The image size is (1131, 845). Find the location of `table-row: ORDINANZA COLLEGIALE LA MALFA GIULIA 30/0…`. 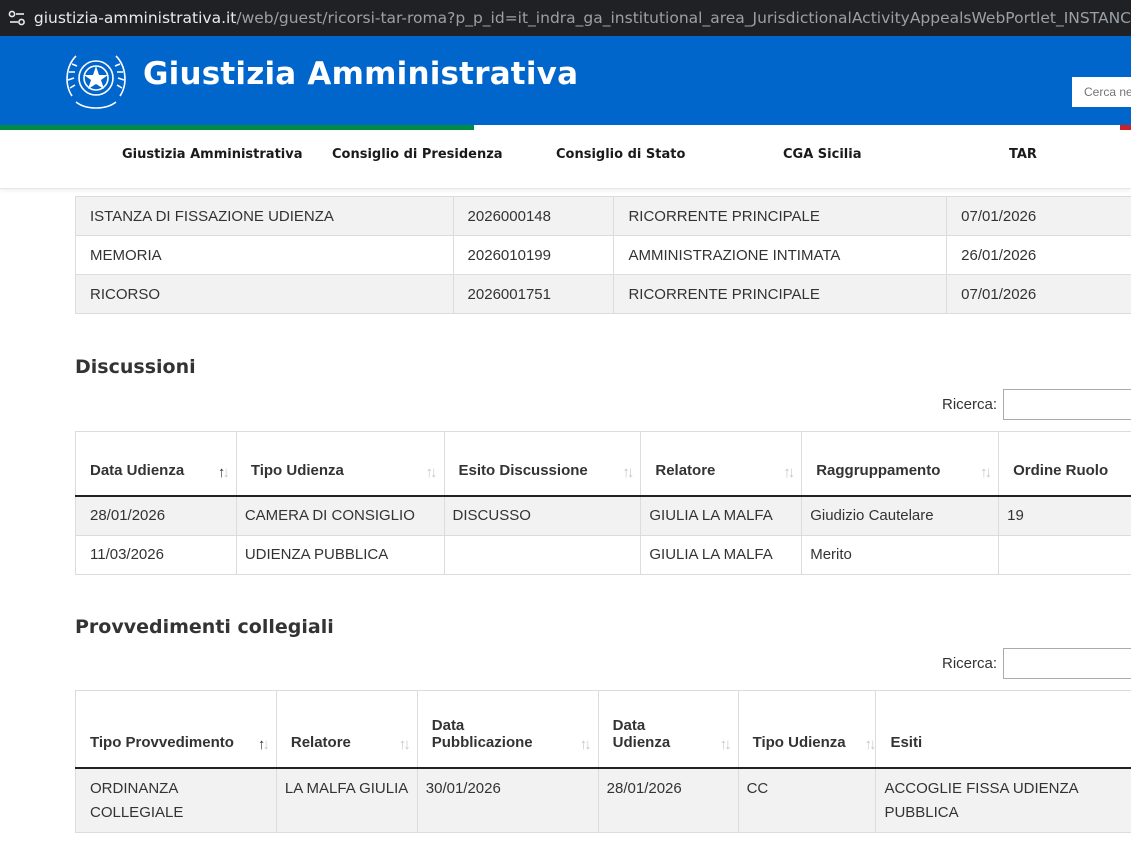

table-row: ORDINANZA COLLEGIALE LA MALFA GIULIA 30/0… is located at coordinates (603, 800).